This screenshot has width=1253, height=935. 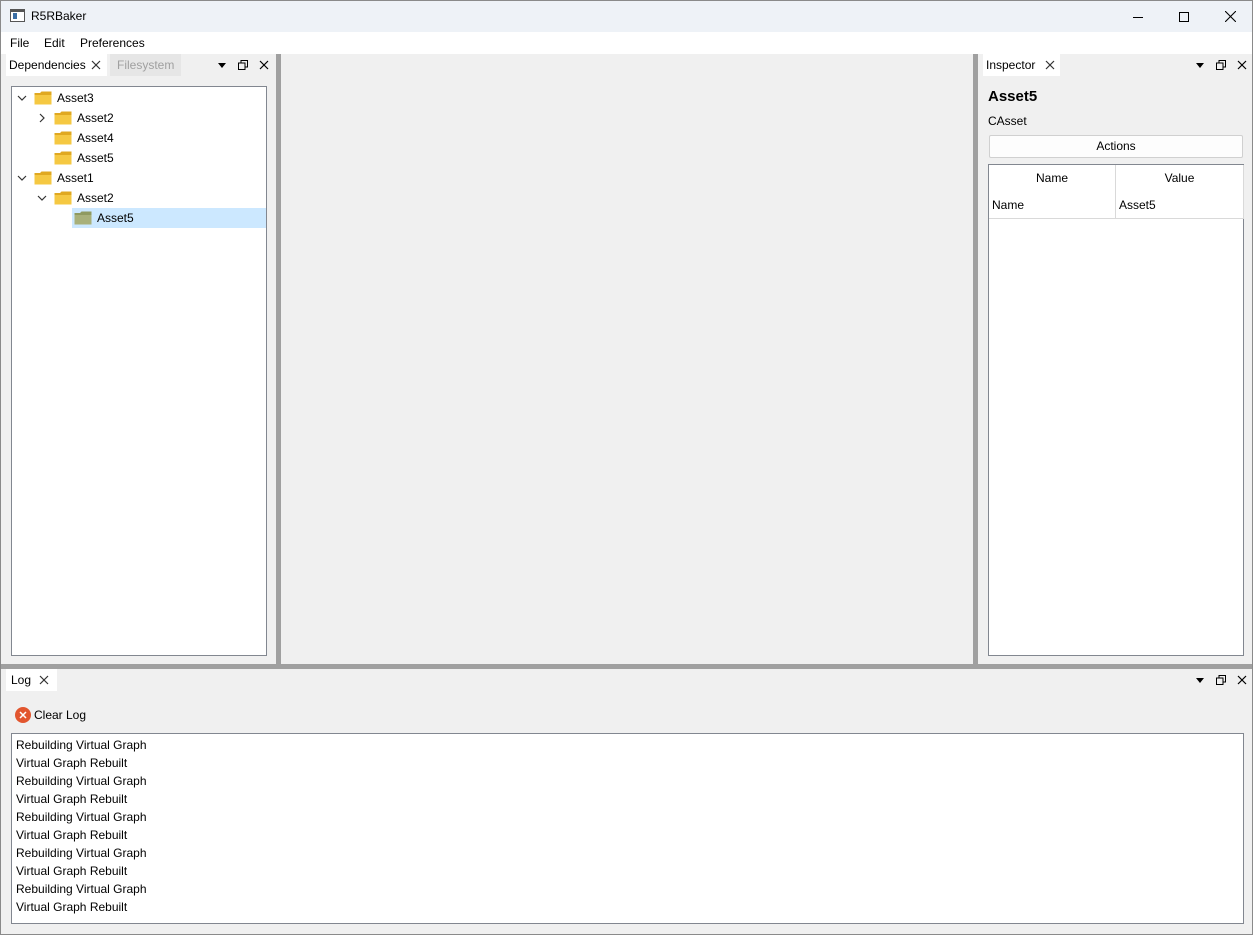 I want to click on app-icon, so click(x=17, y=15).